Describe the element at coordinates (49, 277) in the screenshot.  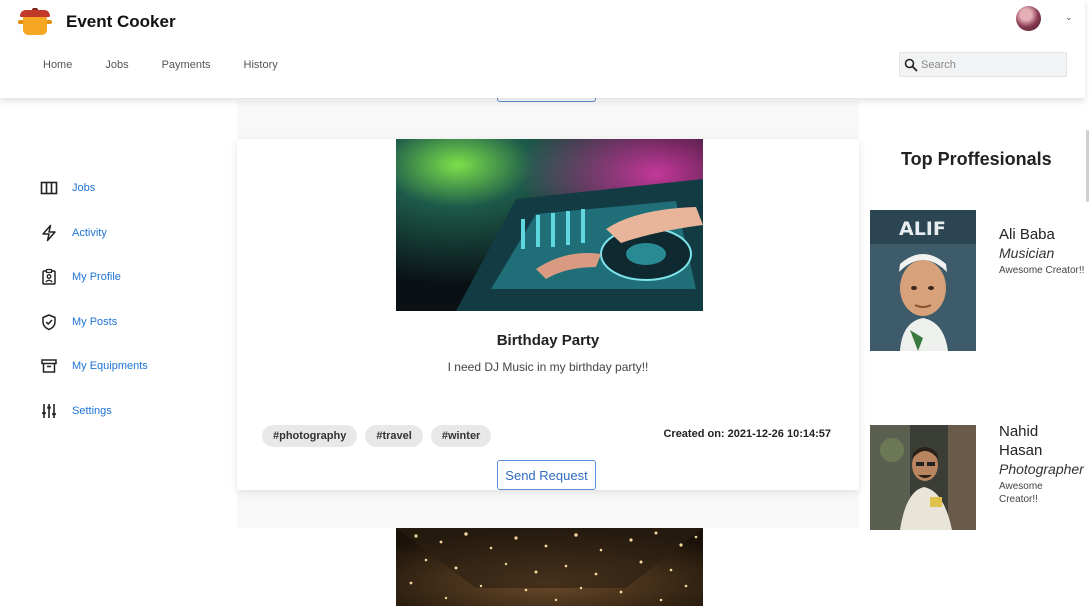
I see `profile-clipboard-icon` at that location.